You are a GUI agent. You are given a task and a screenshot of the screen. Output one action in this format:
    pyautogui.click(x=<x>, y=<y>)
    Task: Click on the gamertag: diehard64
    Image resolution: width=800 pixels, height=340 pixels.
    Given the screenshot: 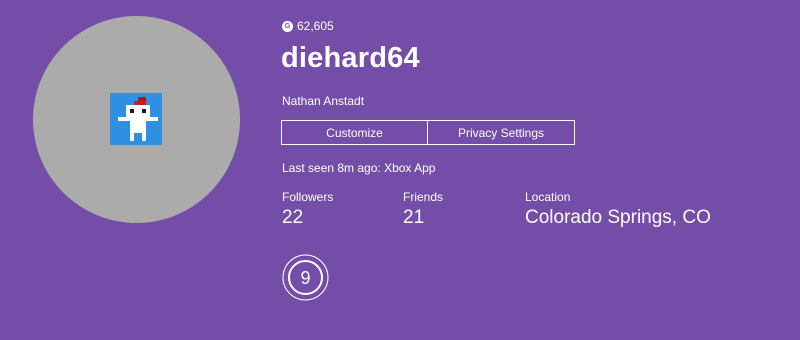 What is the action you would take?
    pyautogui.click(x=350, y=58)
    